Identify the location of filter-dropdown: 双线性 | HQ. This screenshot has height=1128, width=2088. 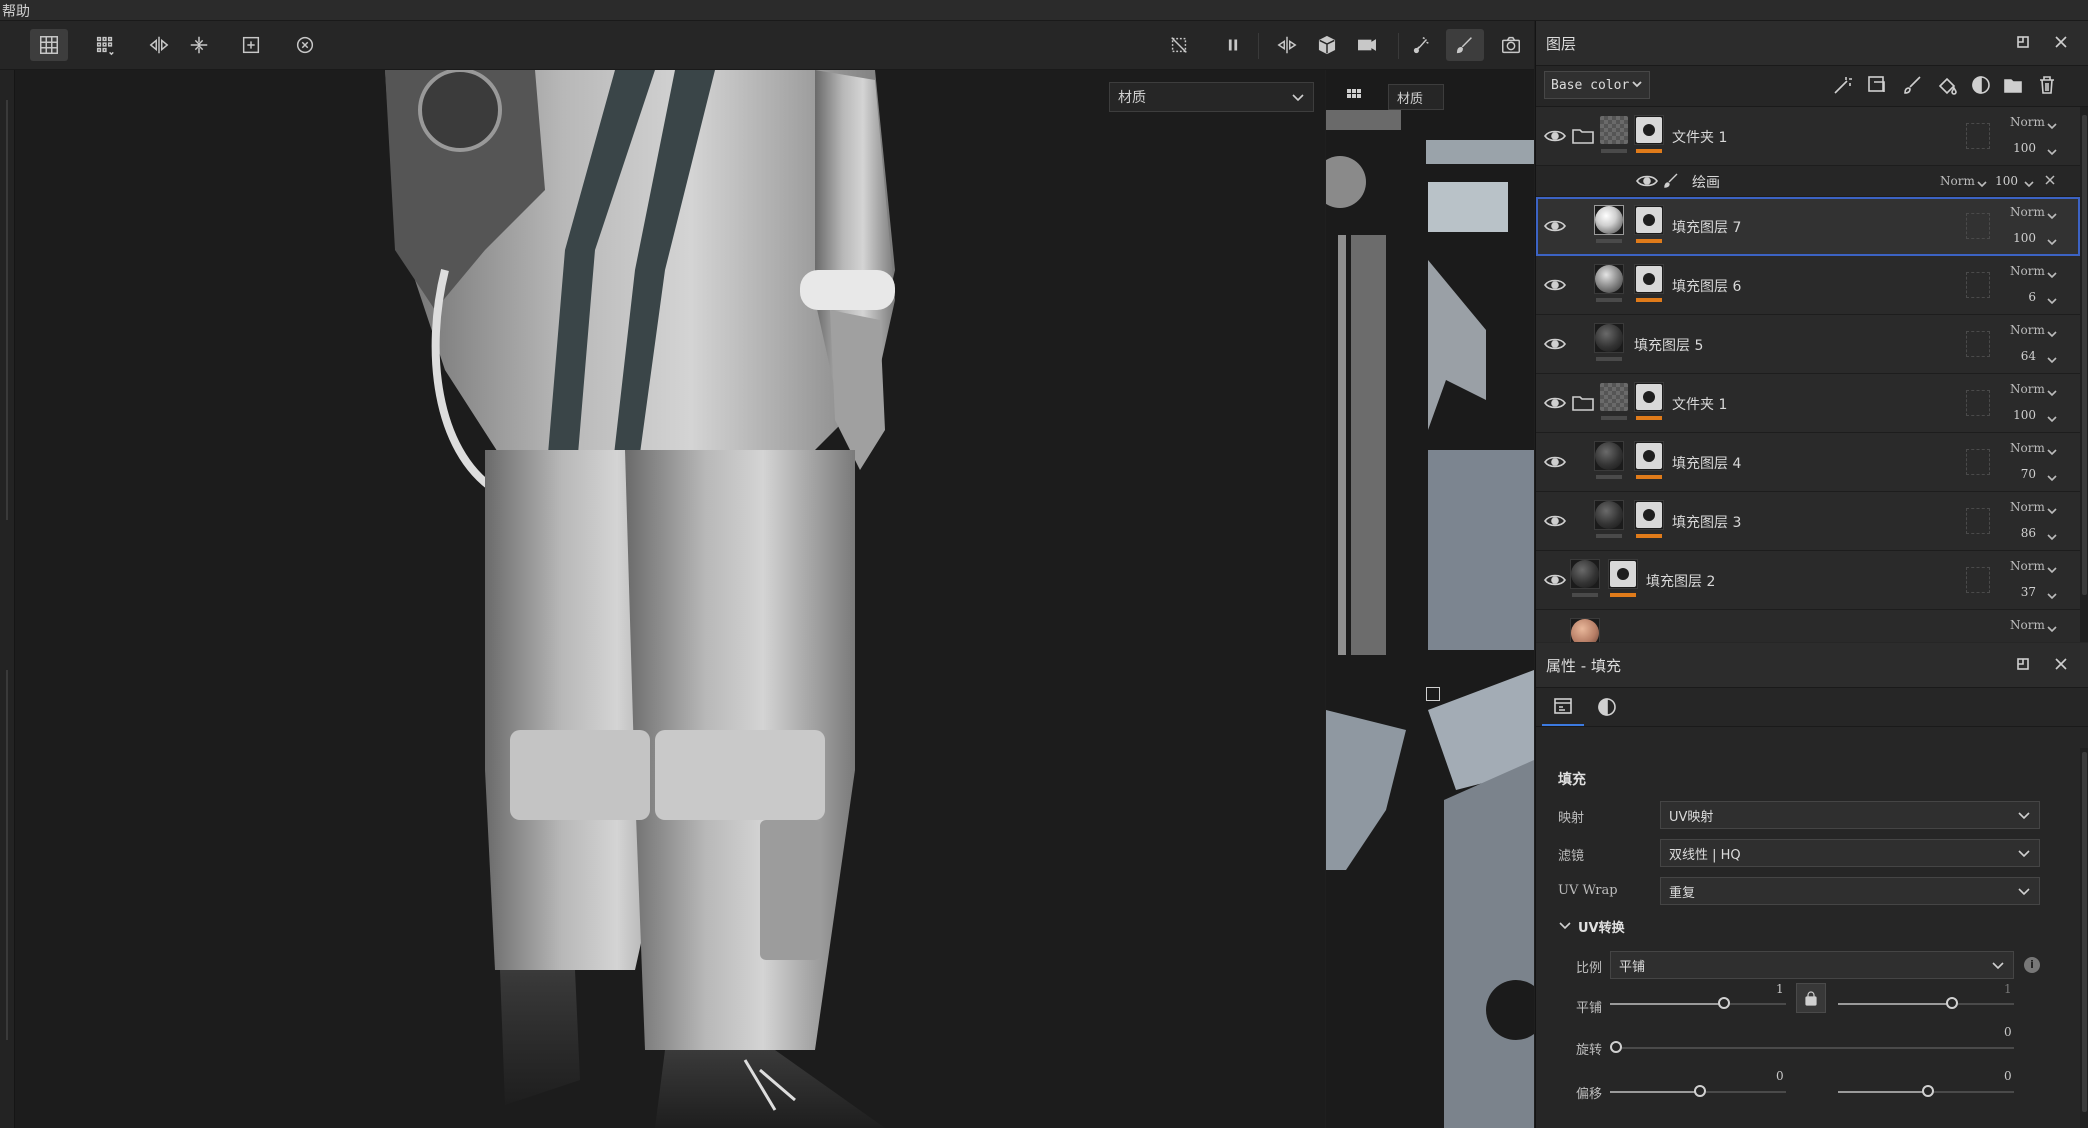
(1850, 853).